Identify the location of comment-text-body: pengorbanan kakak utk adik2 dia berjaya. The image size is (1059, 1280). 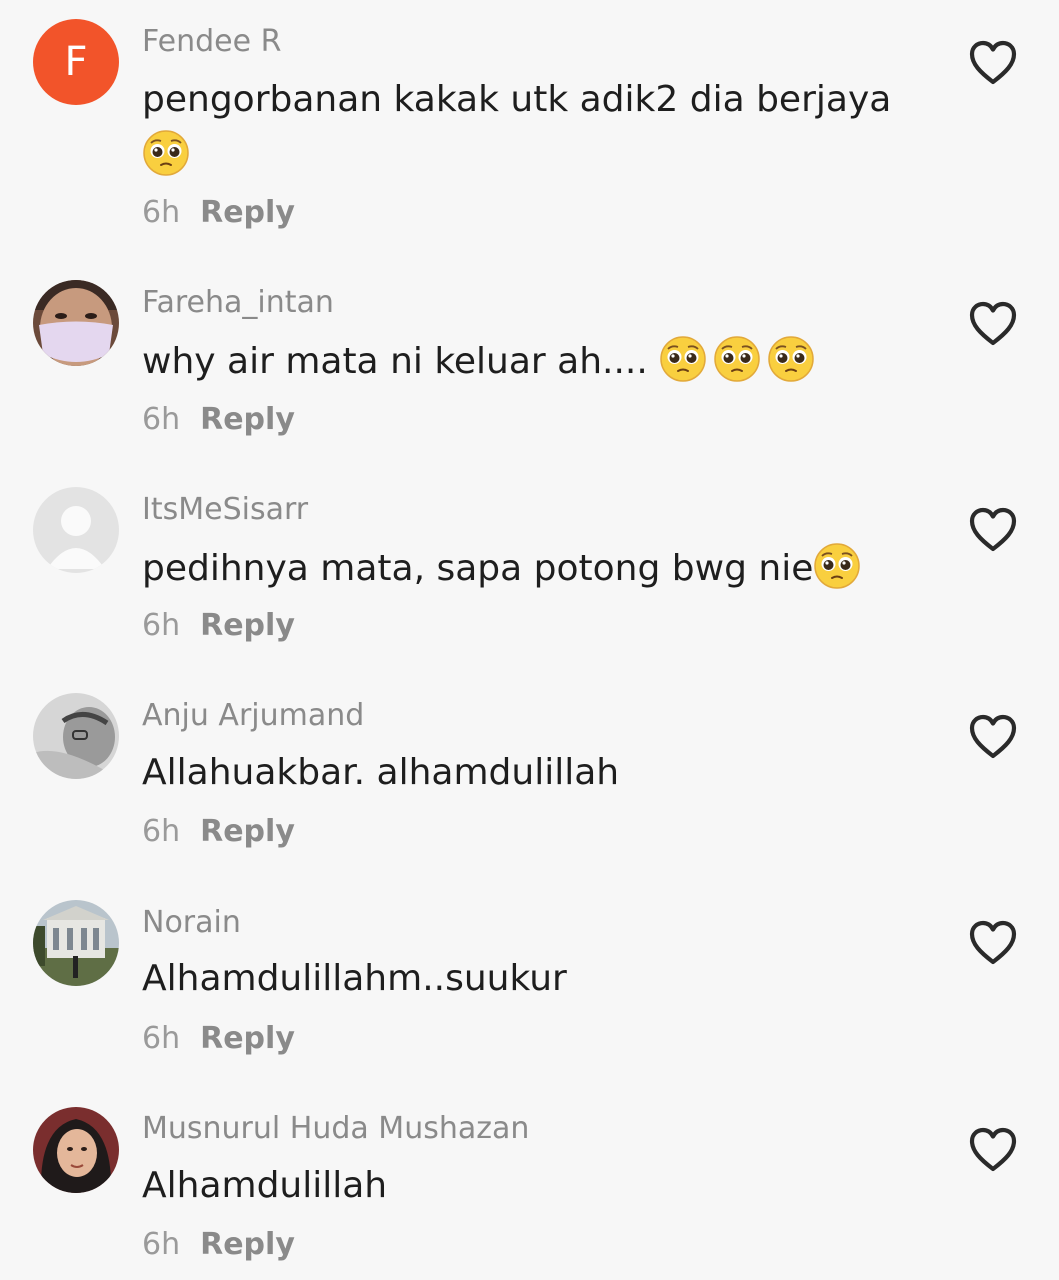
(517, 99).